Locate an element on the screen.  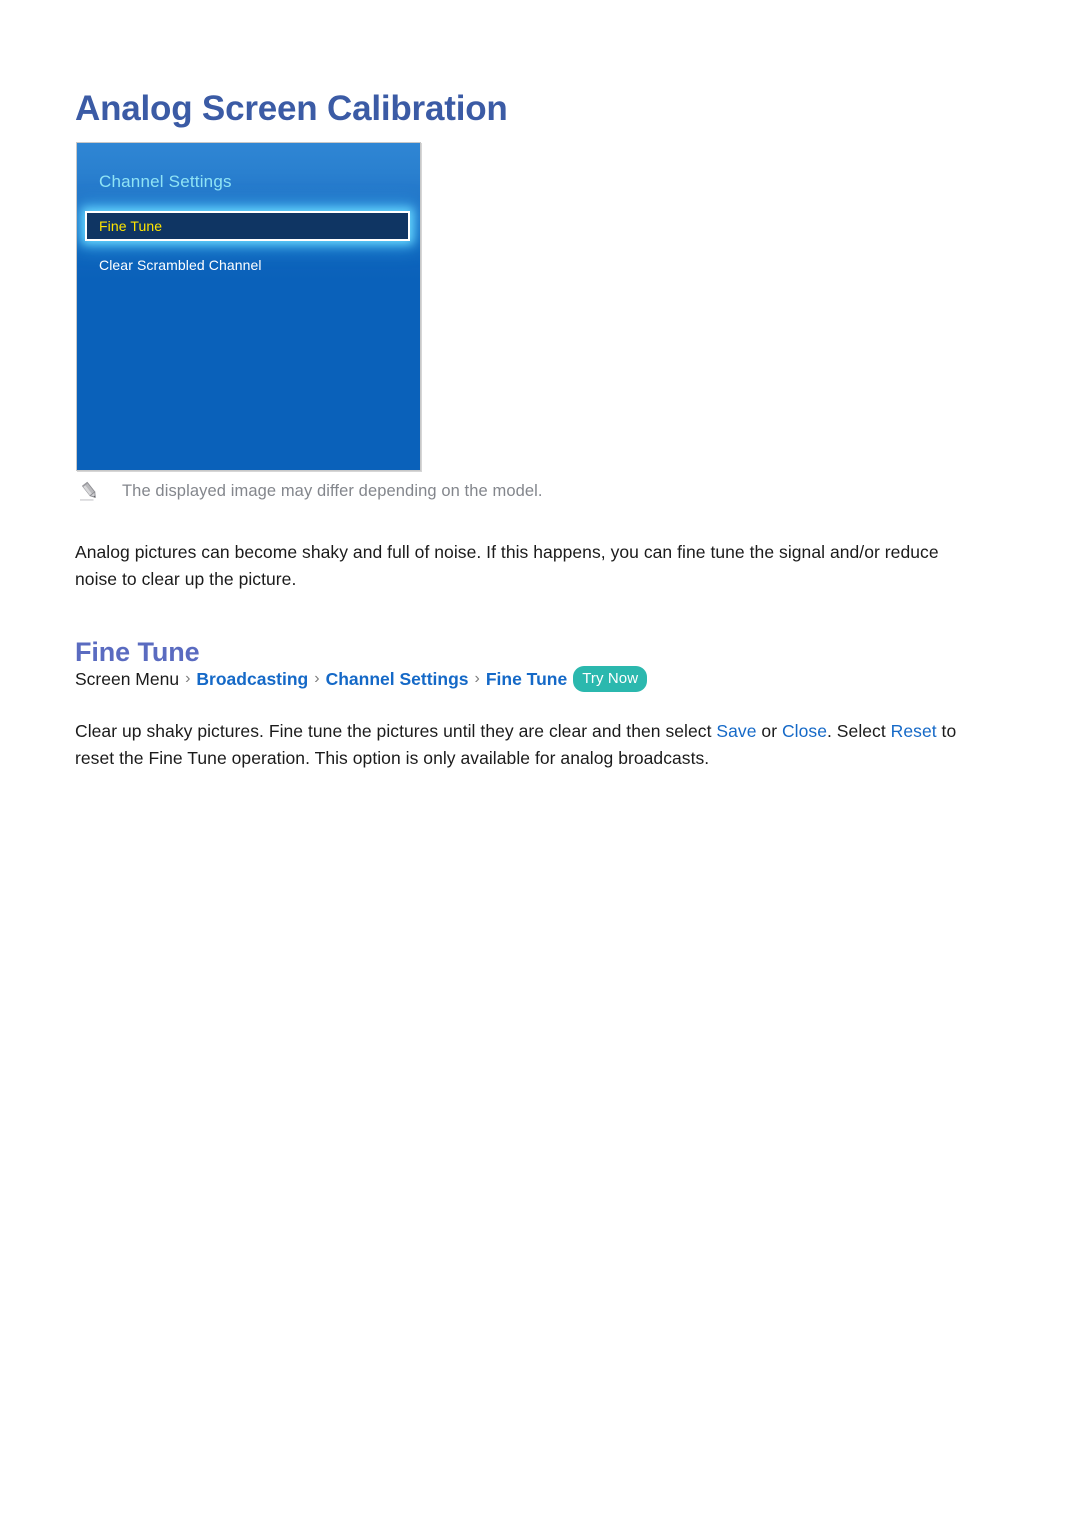
breadcrumb-item-fine-tune: Fine Tune is located at coordinates (526, 679).